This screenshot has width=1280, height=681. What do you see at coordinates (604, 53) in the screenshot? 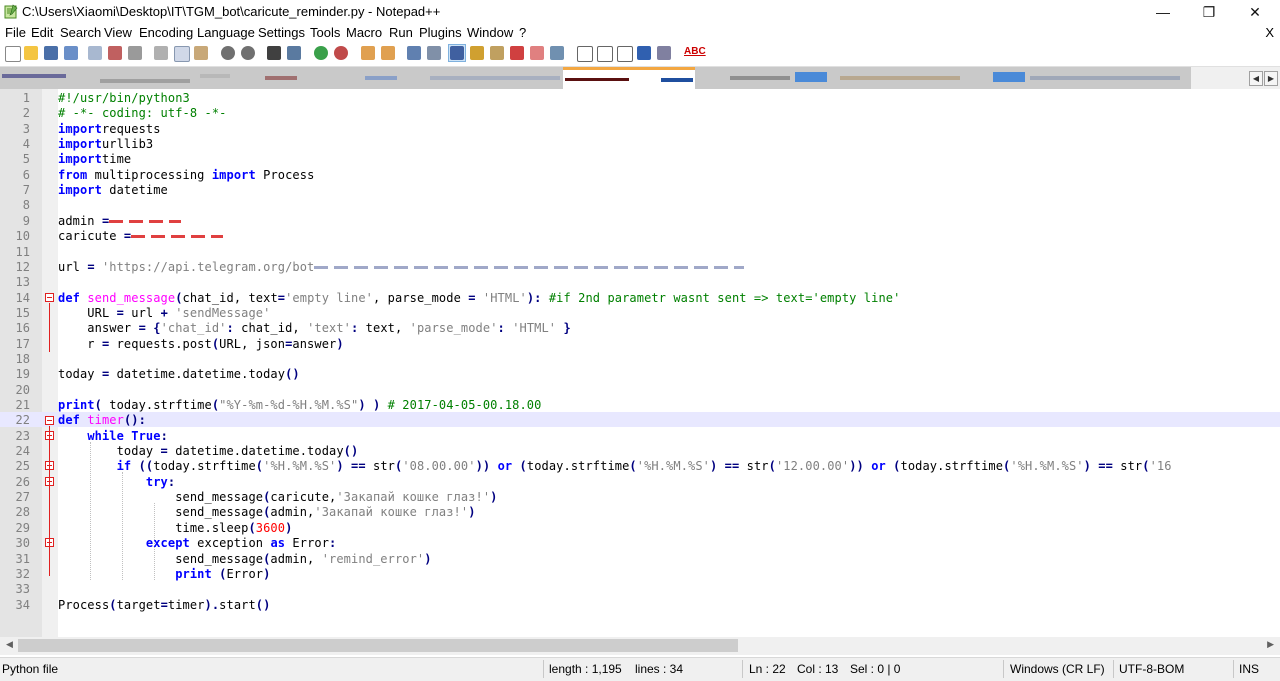
I see `stop-macro-icon` at bounding box center [604, 53].